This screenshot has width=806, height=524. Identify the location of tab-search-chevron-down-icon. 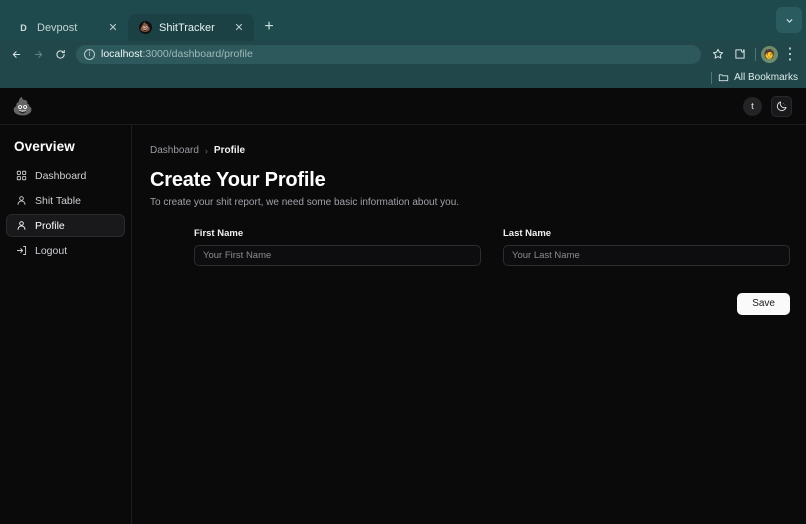
(789, 20).